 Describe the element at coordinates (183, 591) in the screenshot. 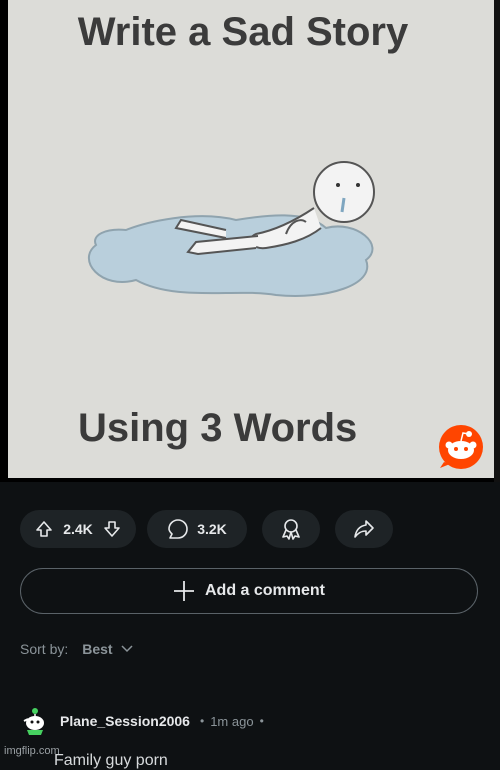

I see `plus-icon` at that location.